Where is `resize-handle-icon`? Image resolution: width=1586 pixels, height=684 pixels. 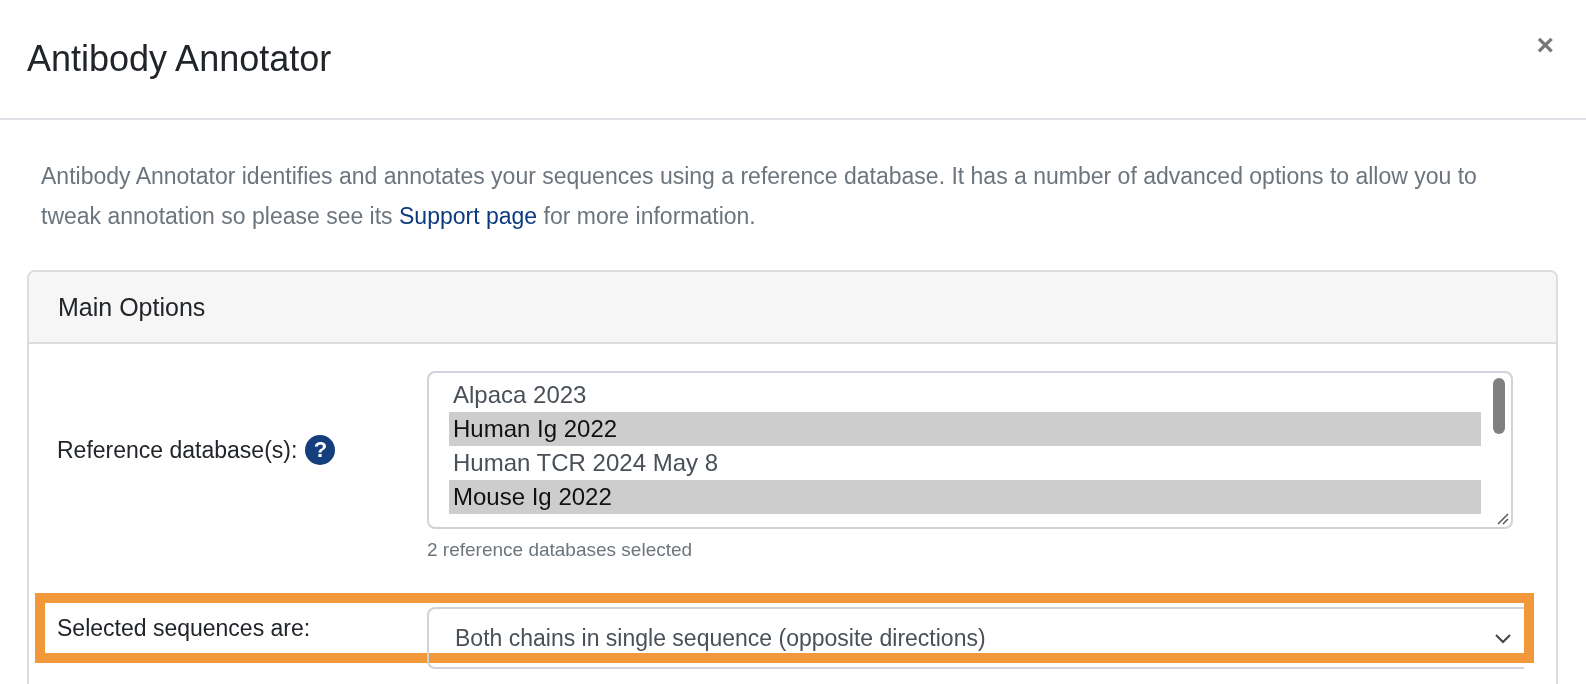 resize-handle-icon is located at coordinates (1502, 518).